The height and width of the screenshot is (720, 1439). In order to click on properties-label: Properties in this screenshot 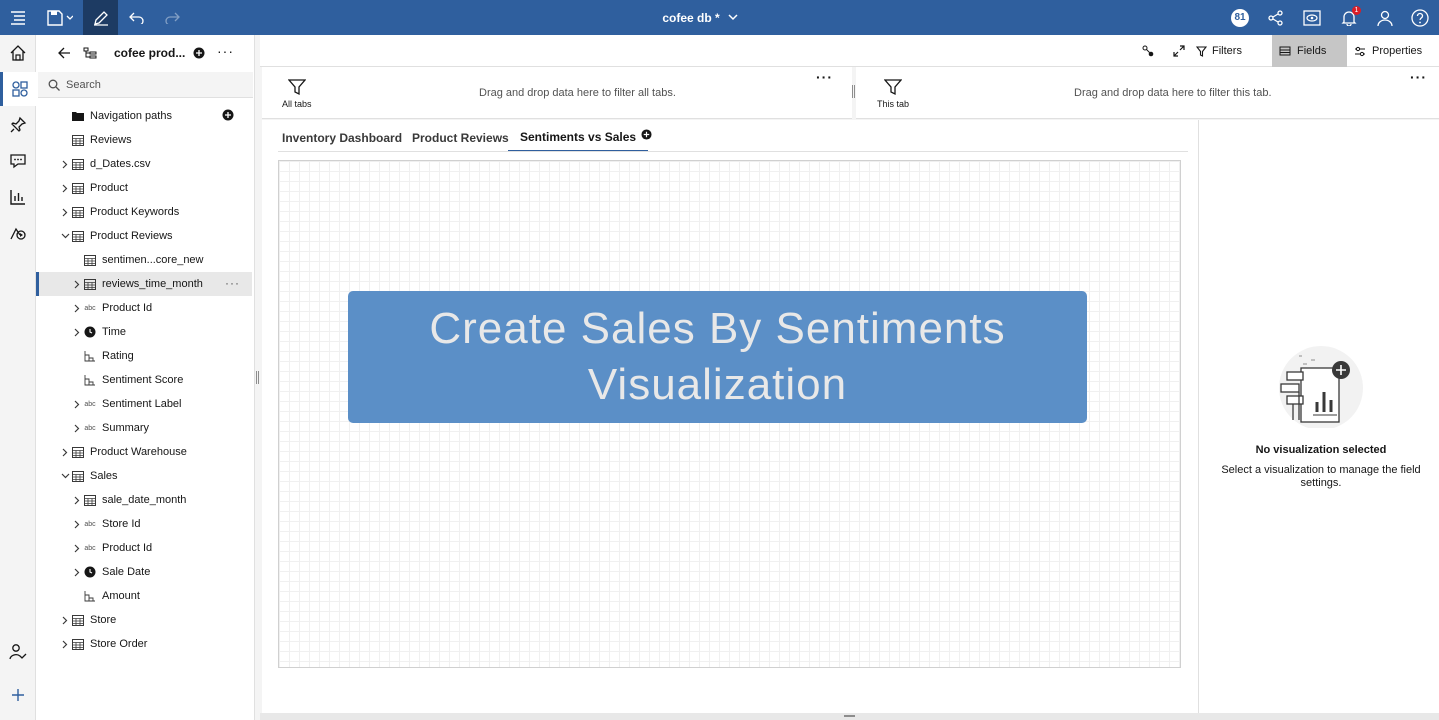, I will do `click(1397, 51)`.